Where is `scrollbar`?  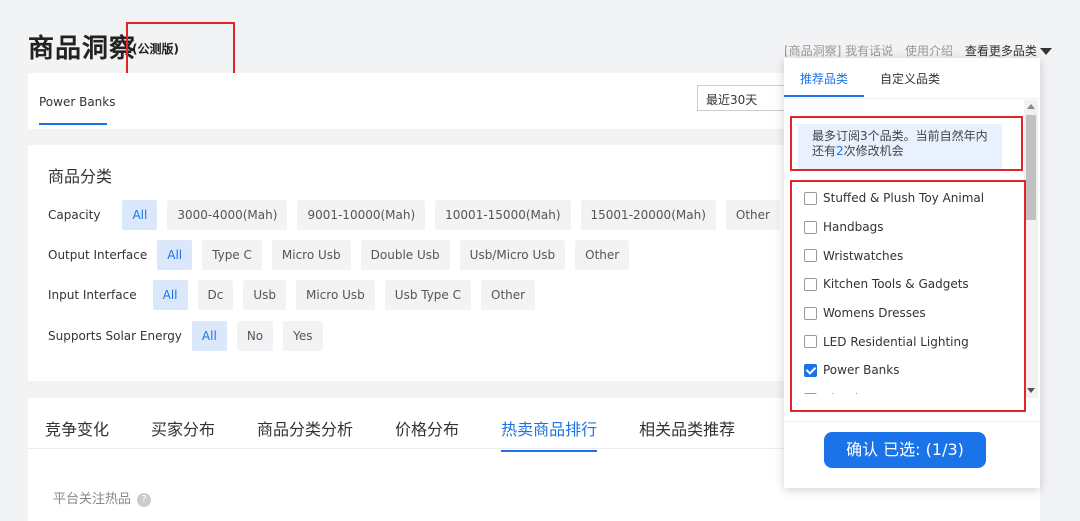
scrollbar is located at coordinates (1031, 249).